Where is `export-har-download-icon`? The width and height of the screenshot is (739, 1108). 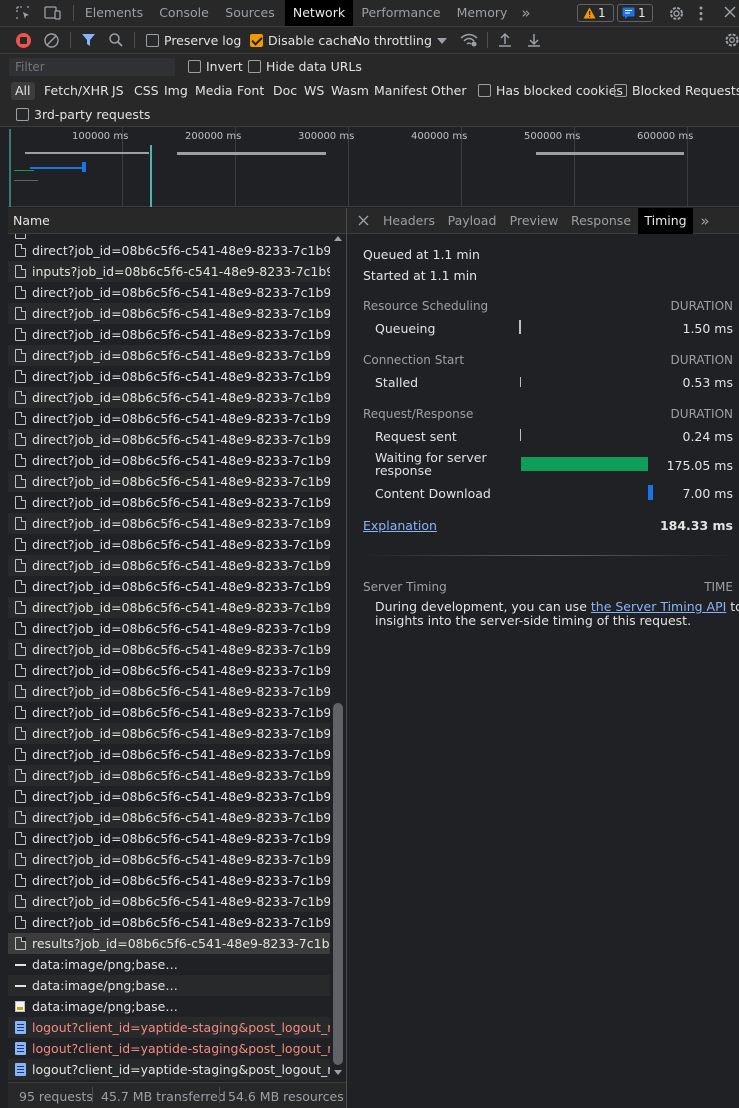 export-har-download-icon is located at coordinates (534, 40).